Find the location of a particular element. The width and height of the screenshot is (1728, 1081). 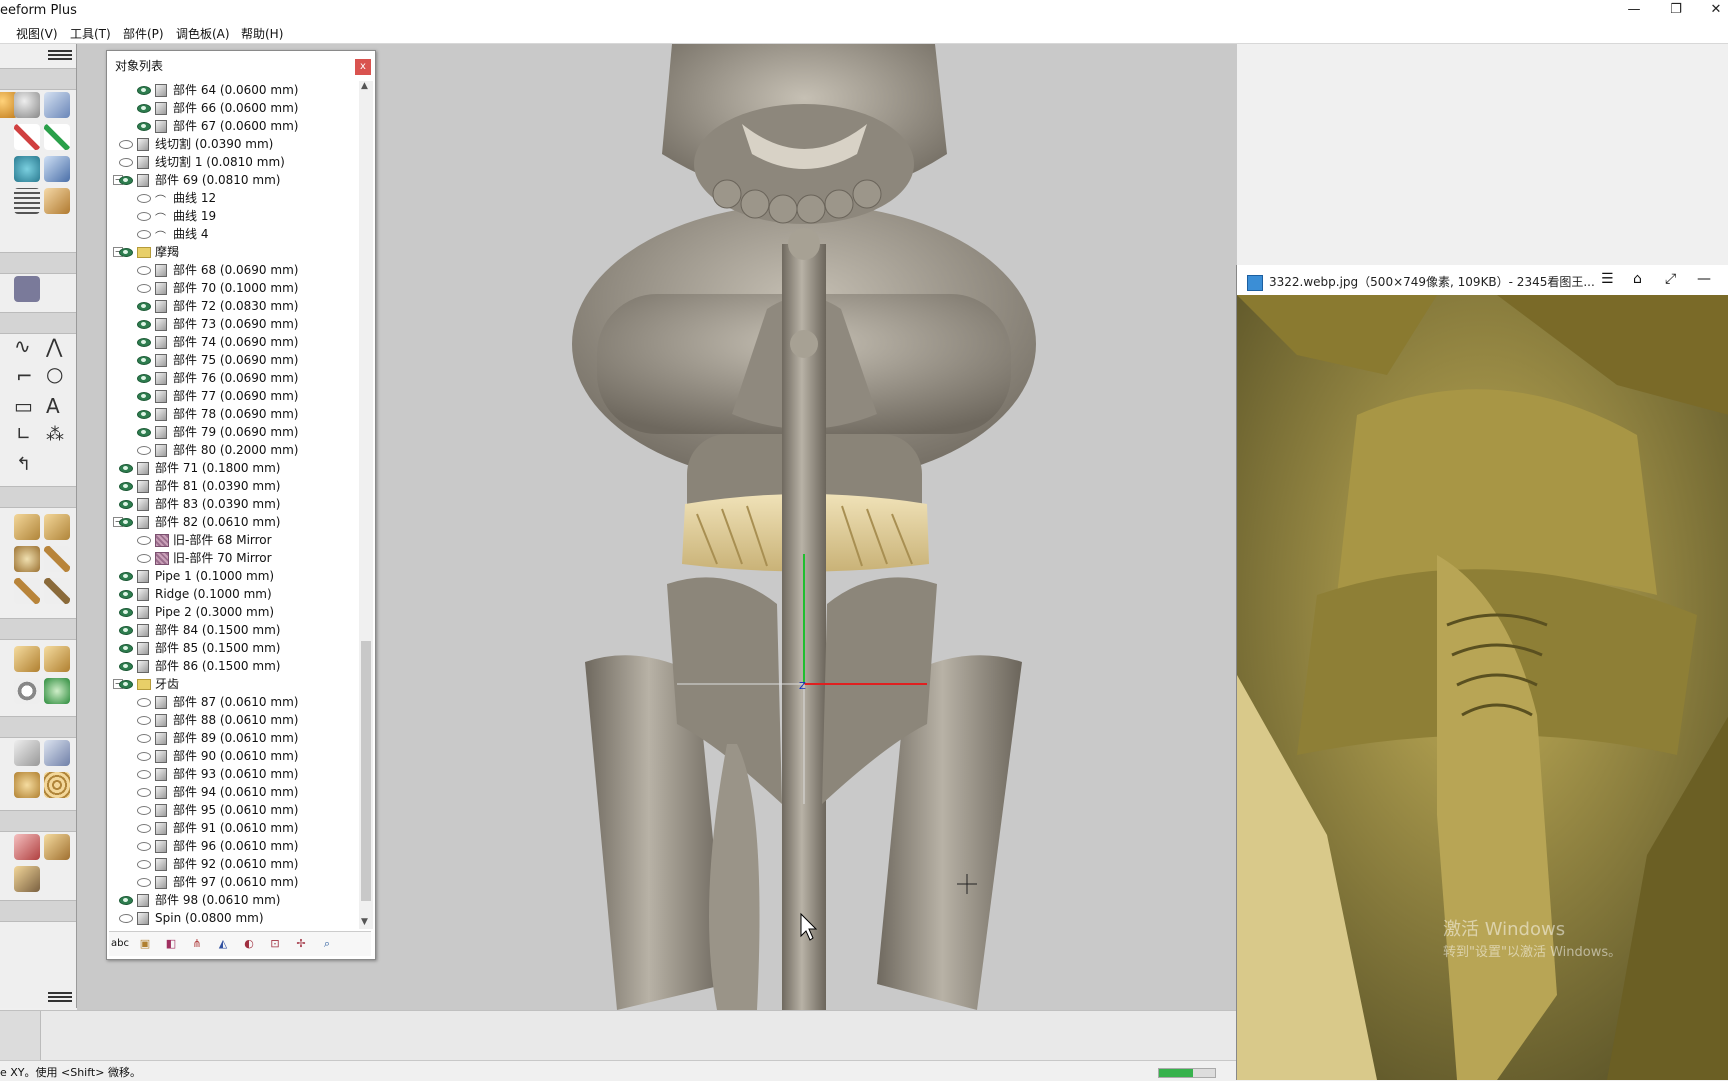

offset-tool-icon is located at coordinates (57, 753).